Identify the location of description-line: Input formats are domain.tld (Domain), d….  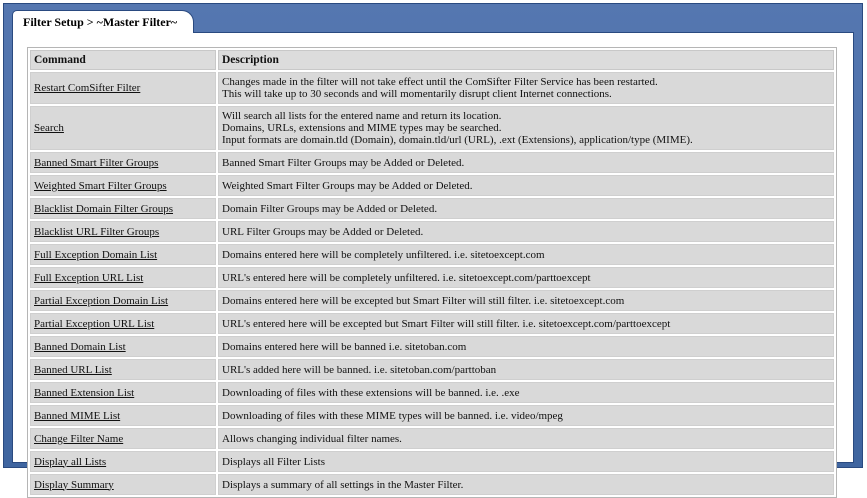
(457, 140).